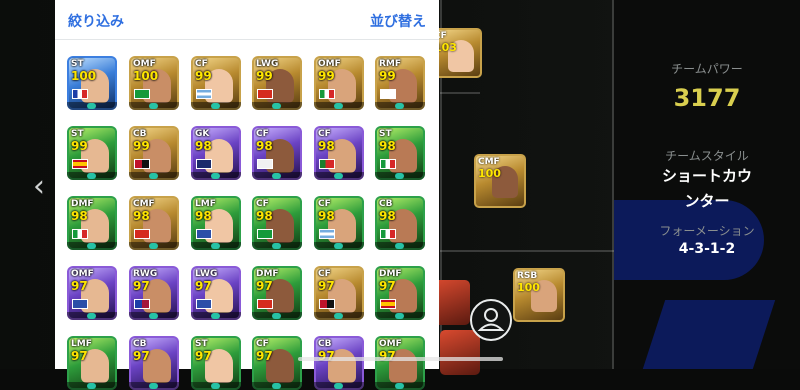  What do you see at coordinates (154, 153) in the screenshot?
I see `player-card: CB 99` at bounding box center [154, 153].